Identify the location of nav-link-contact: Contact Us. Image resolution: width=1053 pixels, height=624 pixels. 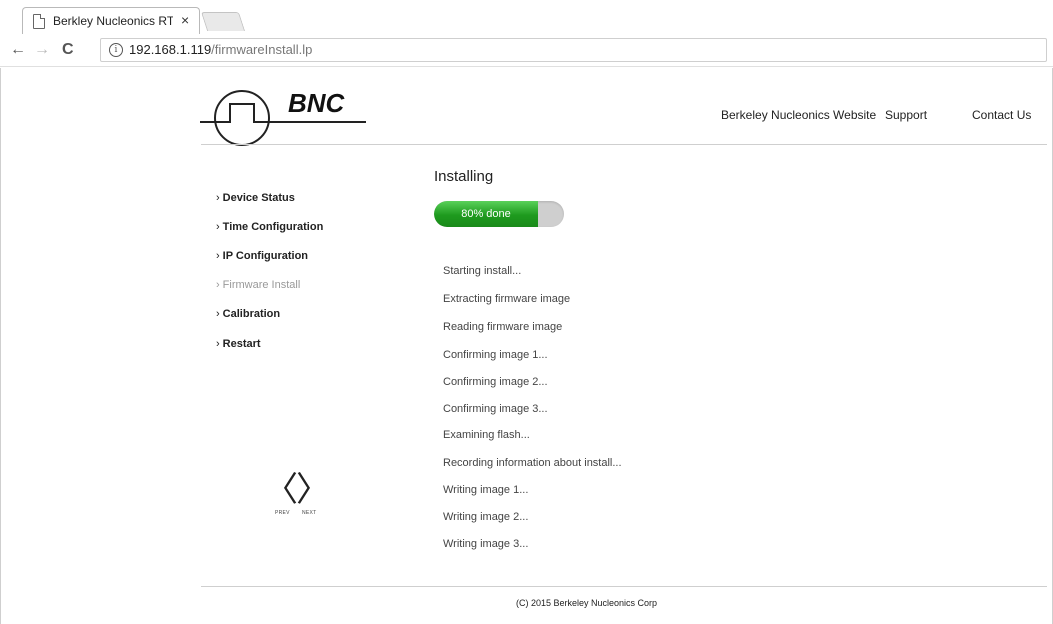
(1001, 115).